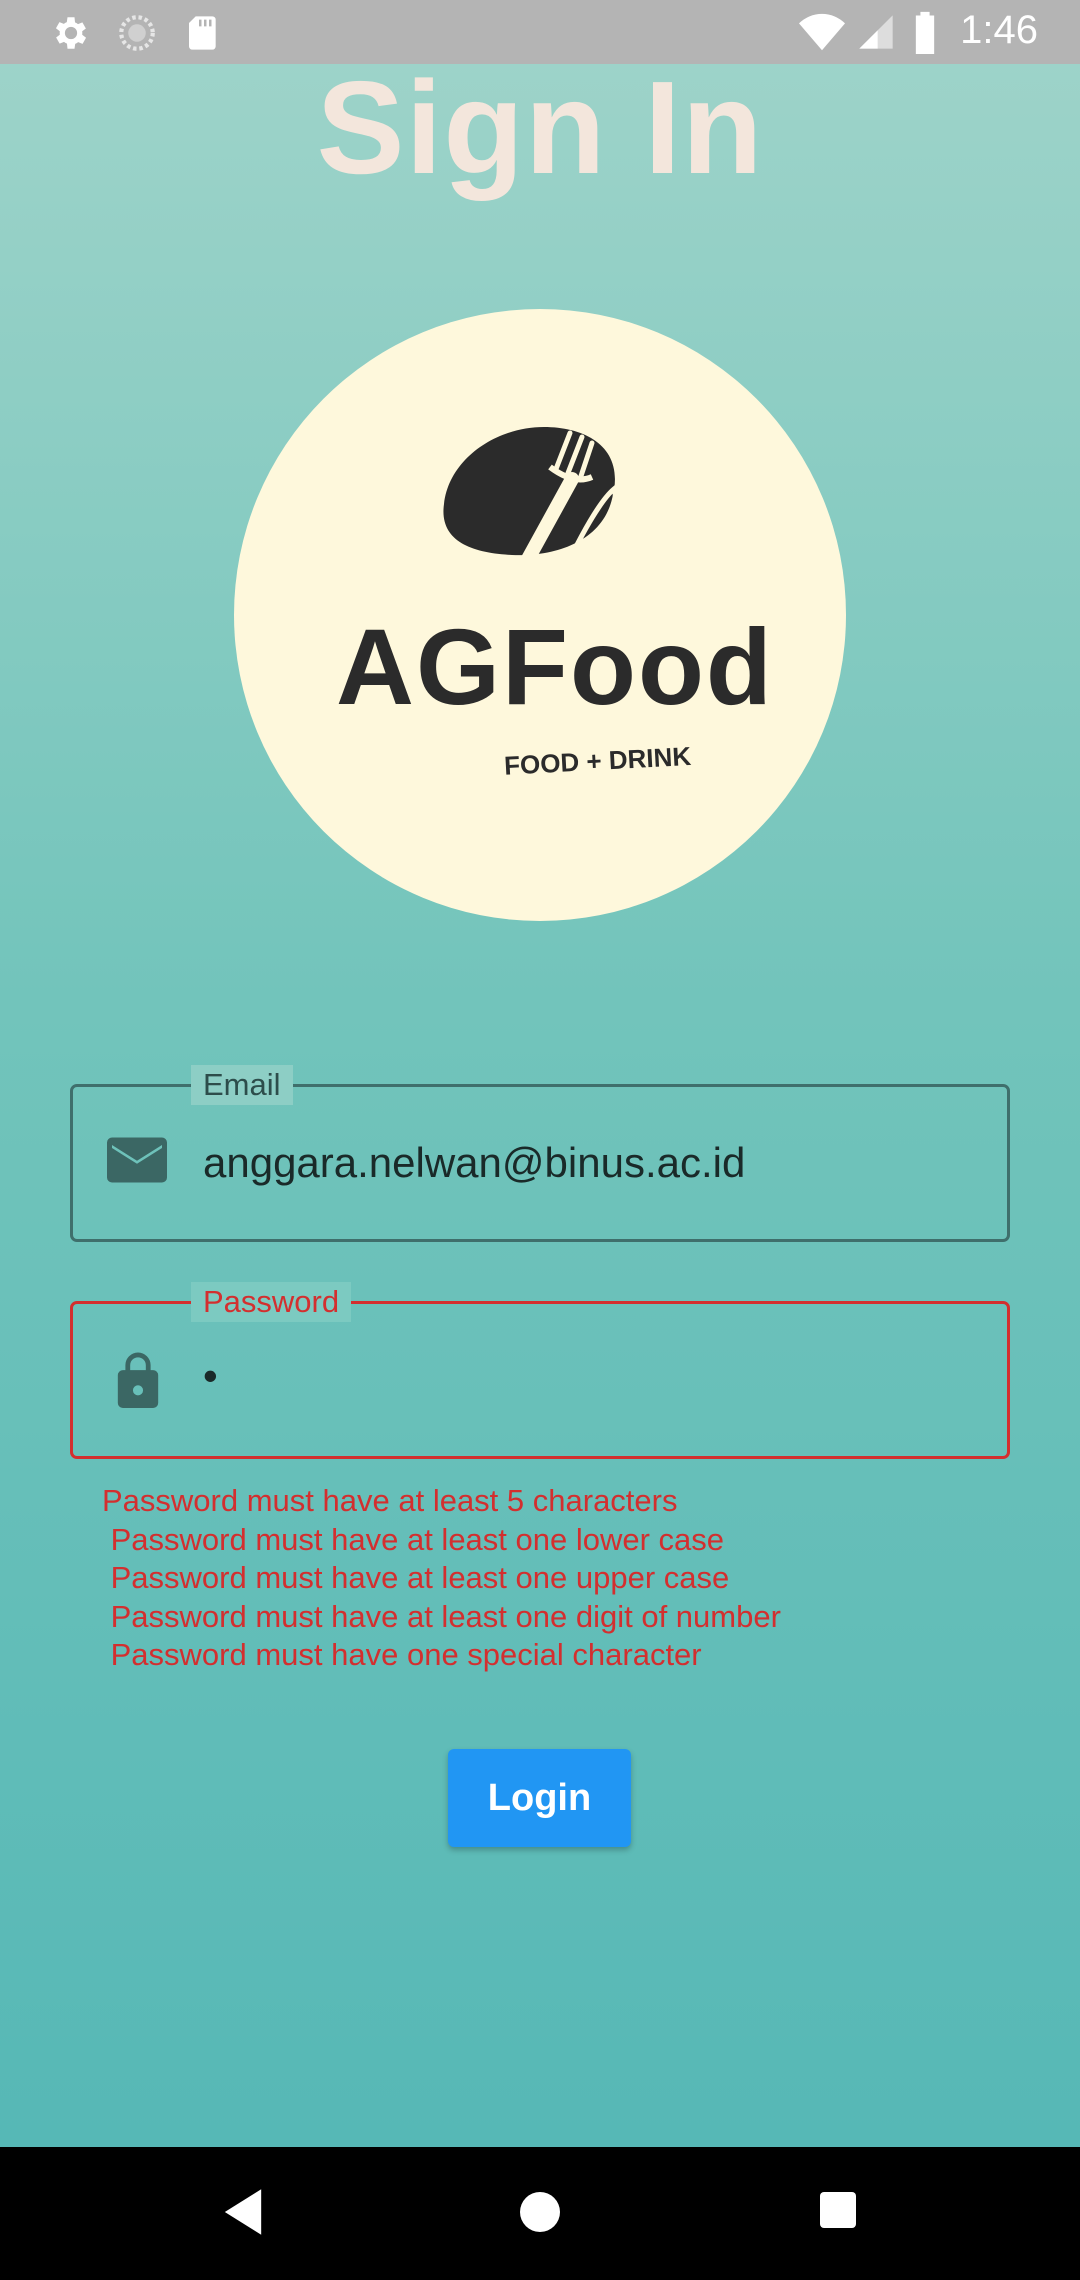 The height and width of the screenshot is (2280, 1080). What do you see at coordinates (138, 1381) in the screenshot?
I see `lock-icon` at bounding box center [138, 1381].